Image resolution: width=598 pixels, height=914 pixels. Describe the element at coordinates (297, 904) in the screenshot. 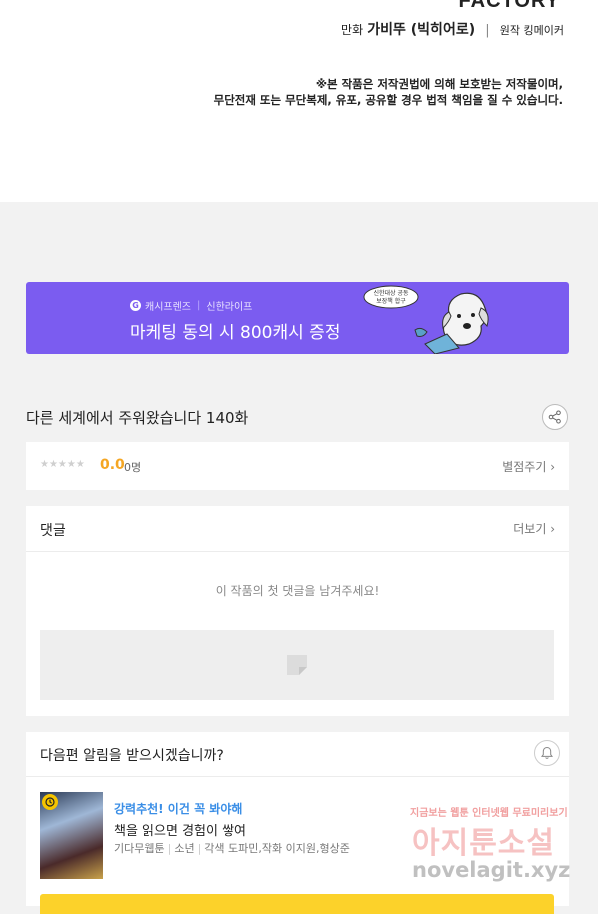

I see `recommendation-action-button` at that location.